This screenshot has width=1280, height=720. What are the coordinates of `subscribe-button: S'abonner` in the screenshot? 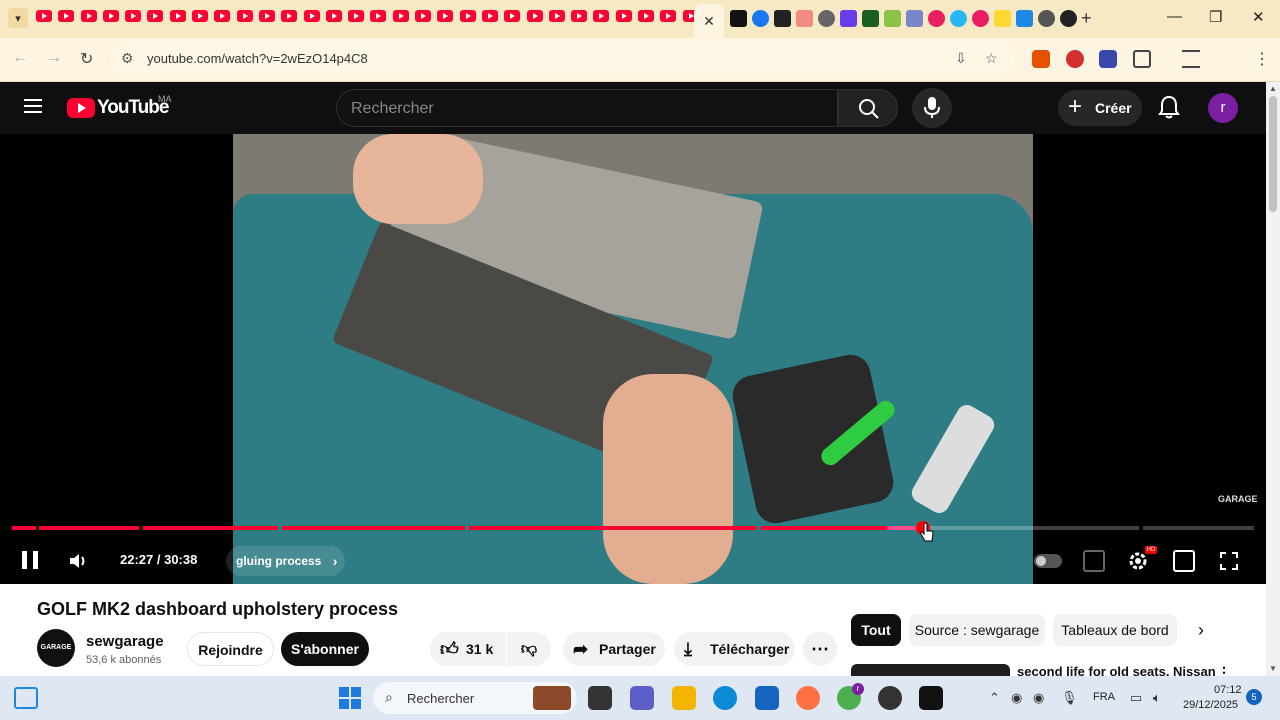 It's located at (325, 649).